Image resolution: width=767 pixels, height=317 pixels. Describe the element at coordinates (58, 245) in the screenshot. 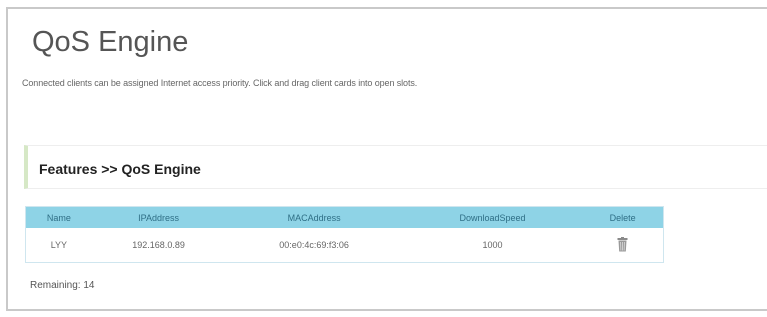

I see `client-name: LYY` at that location.